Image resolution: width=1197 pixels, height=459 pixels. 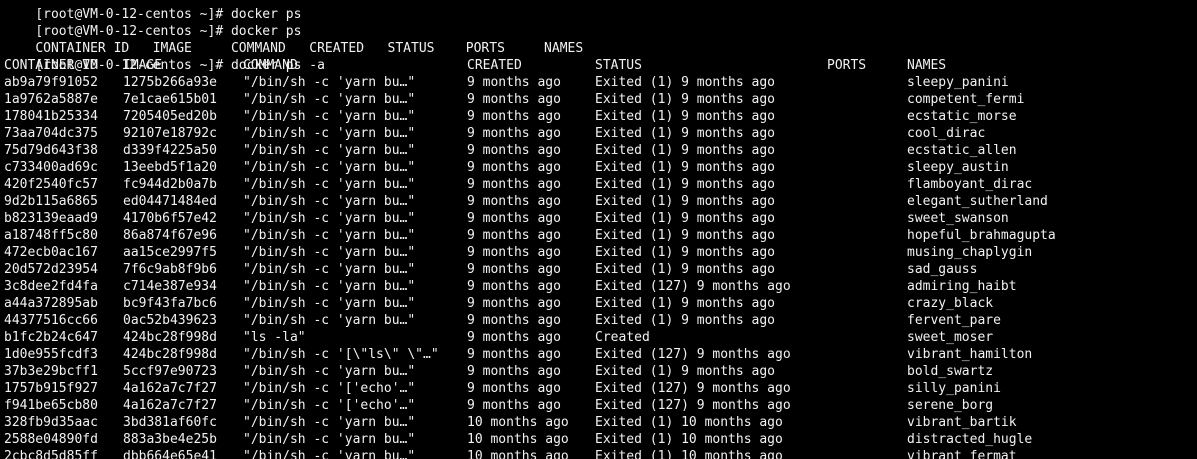 I want to click on cell-name: musing_chaplygin, so click(x=970, y=252).